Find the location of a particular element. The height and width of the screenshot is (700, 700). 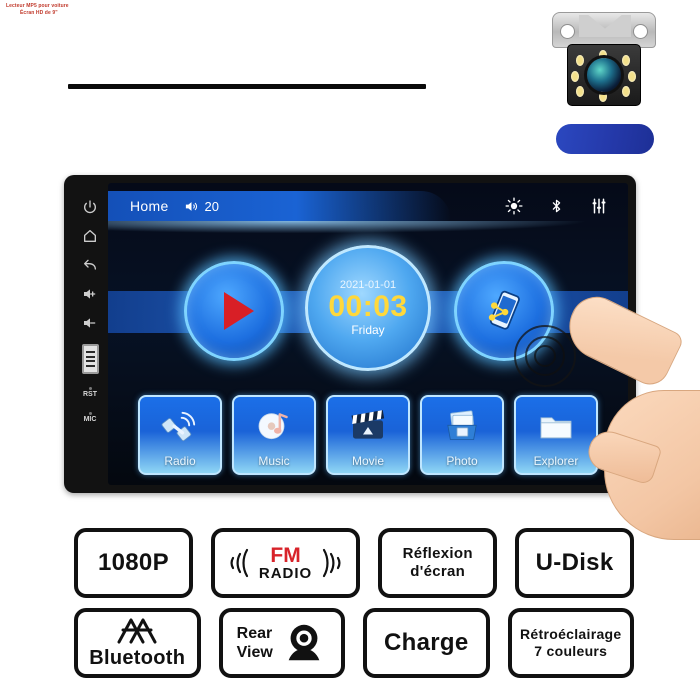

badge-line-1: Réflexion is located at coordinates (437, 553).